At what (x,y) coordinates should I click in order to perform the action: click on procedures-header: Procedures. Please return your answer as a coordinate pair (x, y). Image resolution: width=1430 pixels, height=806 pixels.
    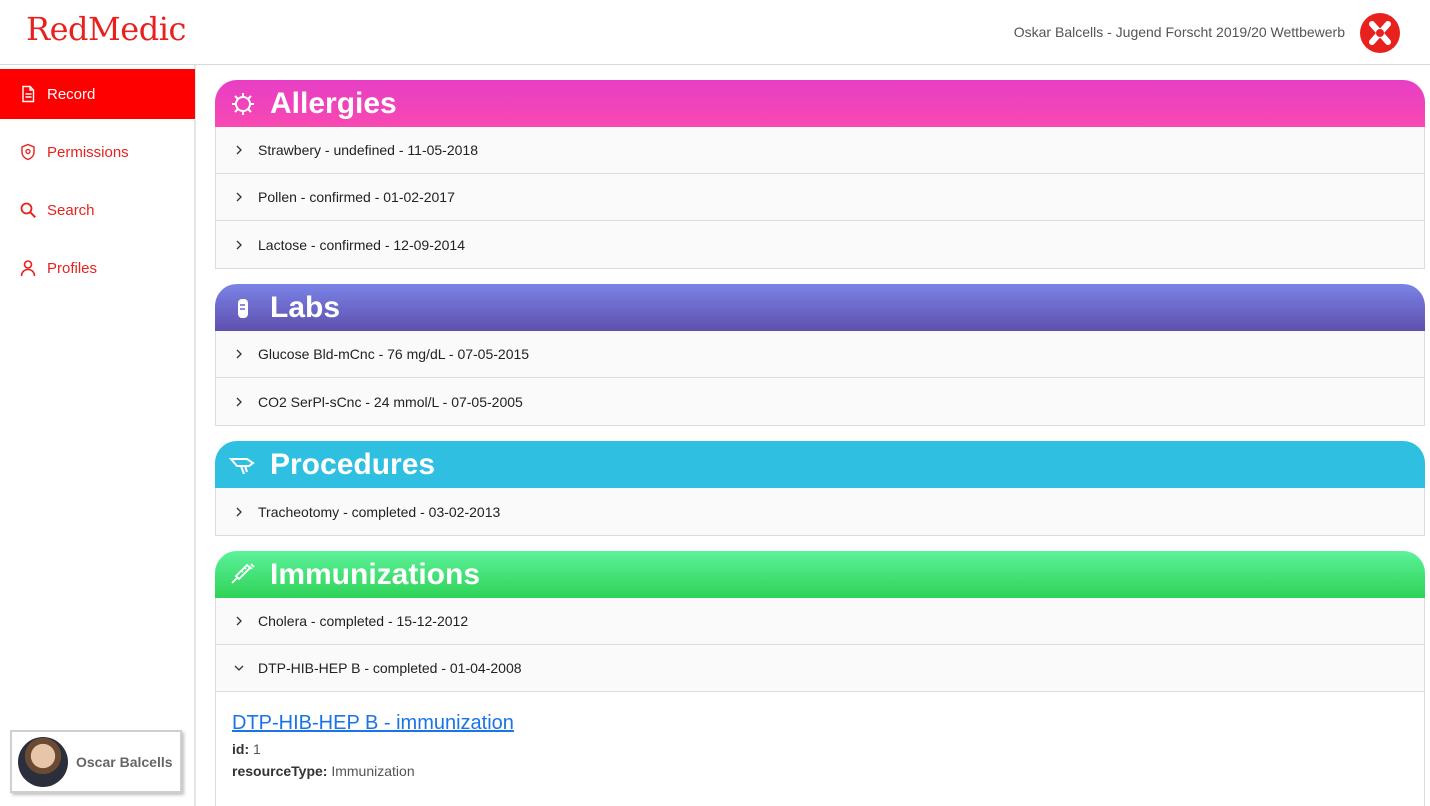
    Looking at the image, I should click on (820, 464).